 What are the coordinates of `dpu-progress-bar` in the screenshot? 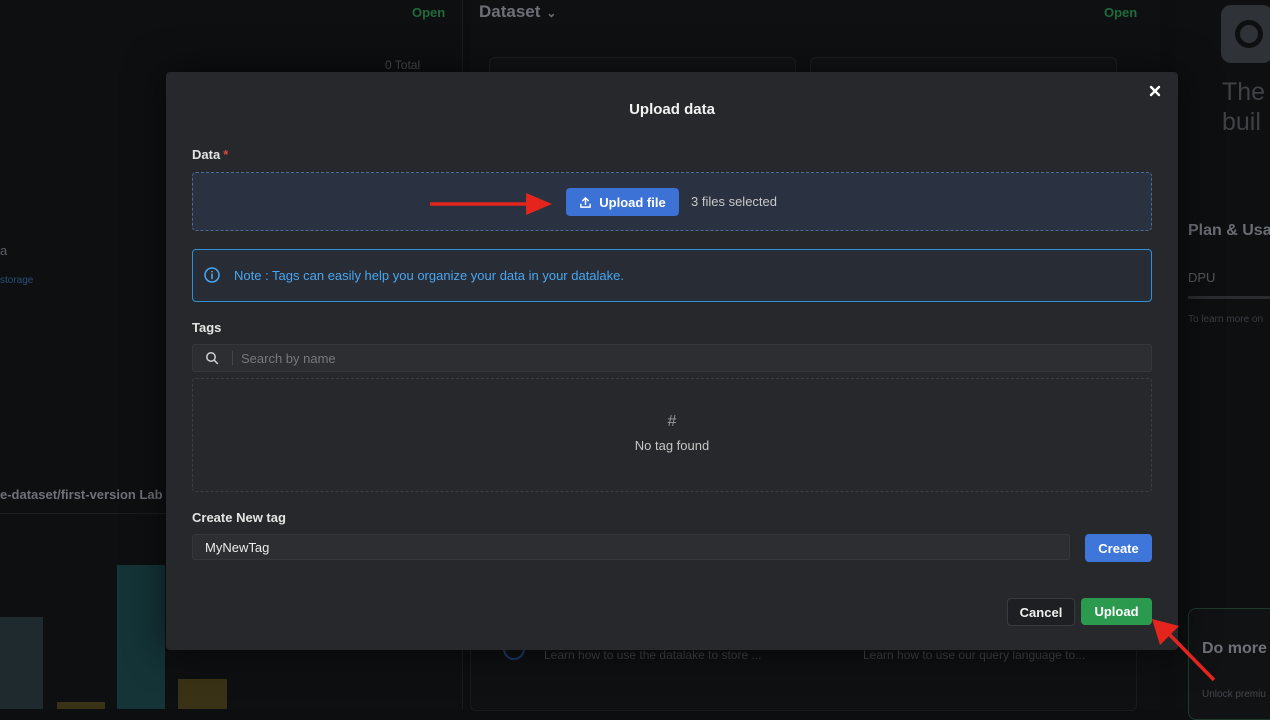 It's located at (1229, 297).